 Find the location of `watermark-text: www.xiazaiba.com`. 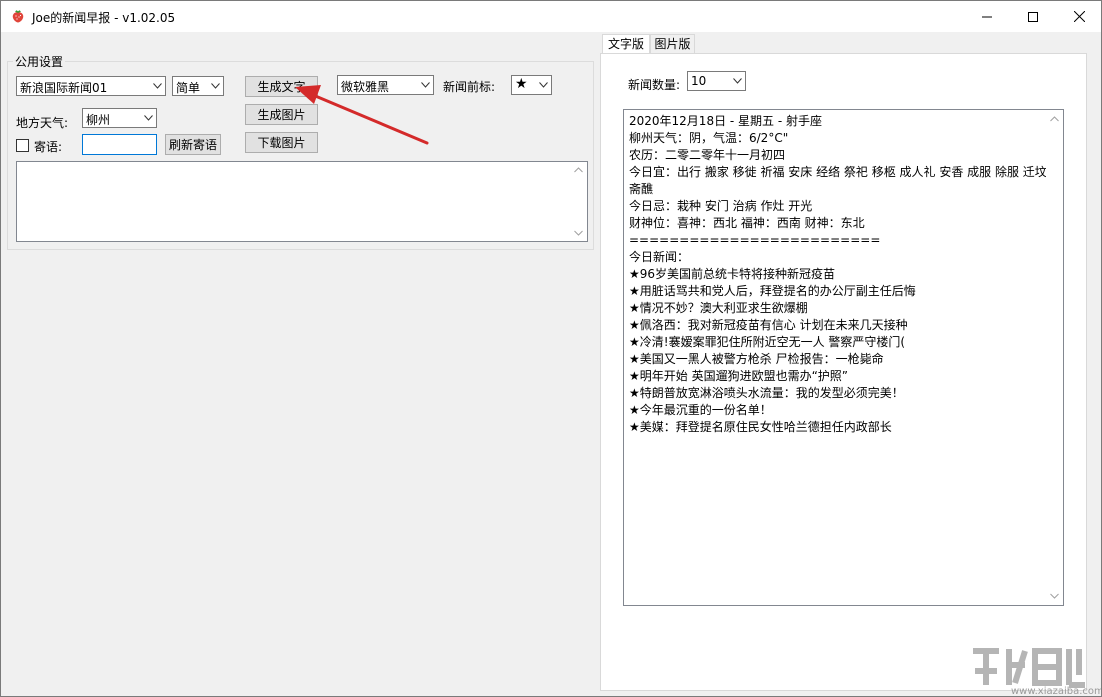

watermark-text: www.xiazaiba.com is located at coordinates (1056, 691).